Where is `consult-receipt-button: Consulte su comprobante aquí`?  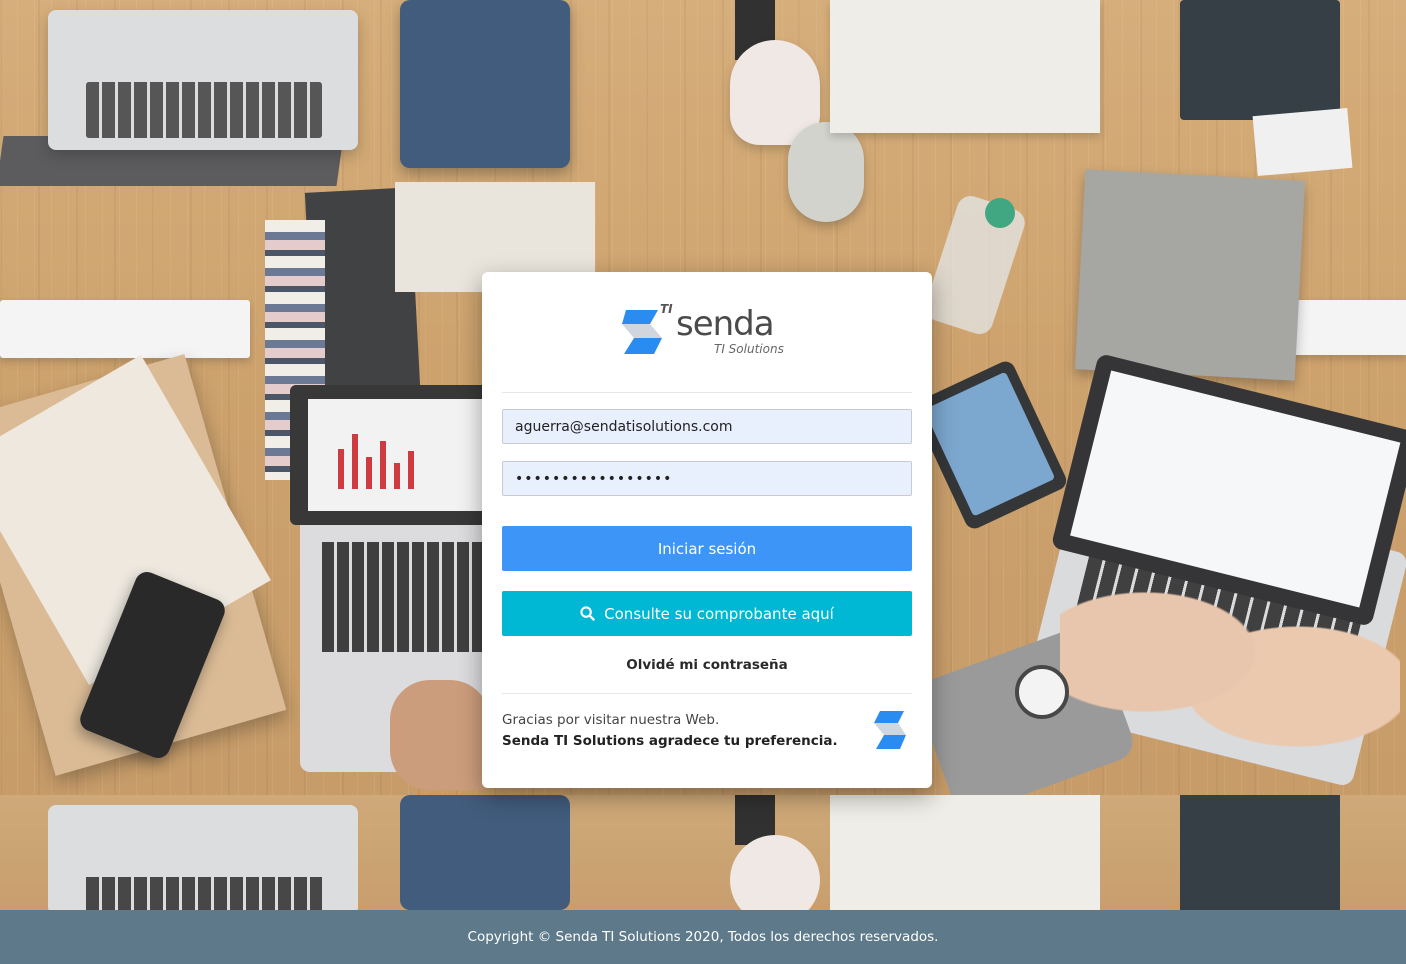
consult-receipt-button: Consulte su comprobante aquí is located at coordinates (707, 613).